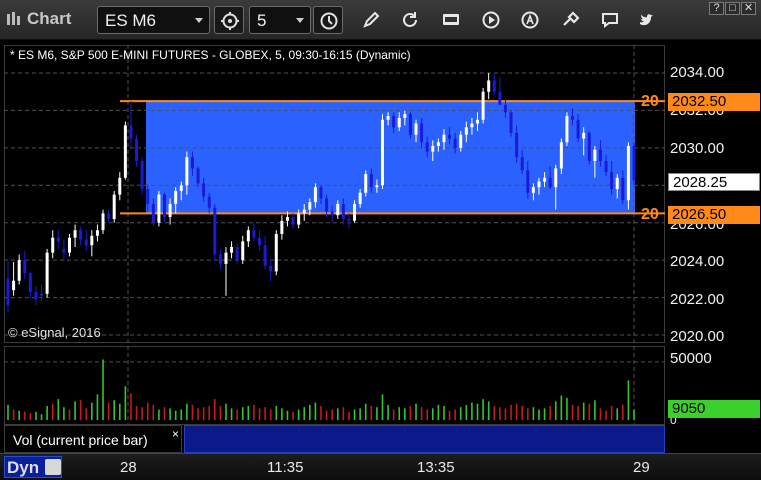 The height and width of the screenshot is (480, 761). I want to click on get-icon, so click(451, 19).